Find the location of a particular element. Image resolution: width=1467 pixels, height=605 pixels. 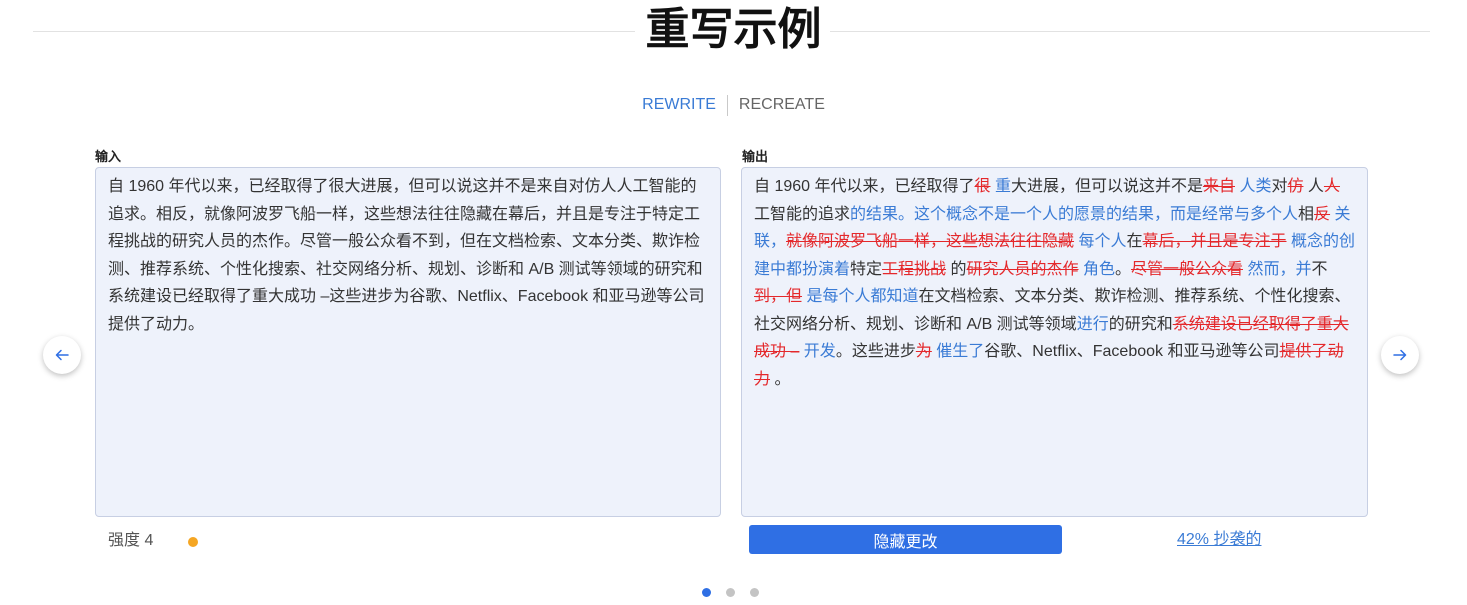

previous-example-button is located at coordinates (62, 355).